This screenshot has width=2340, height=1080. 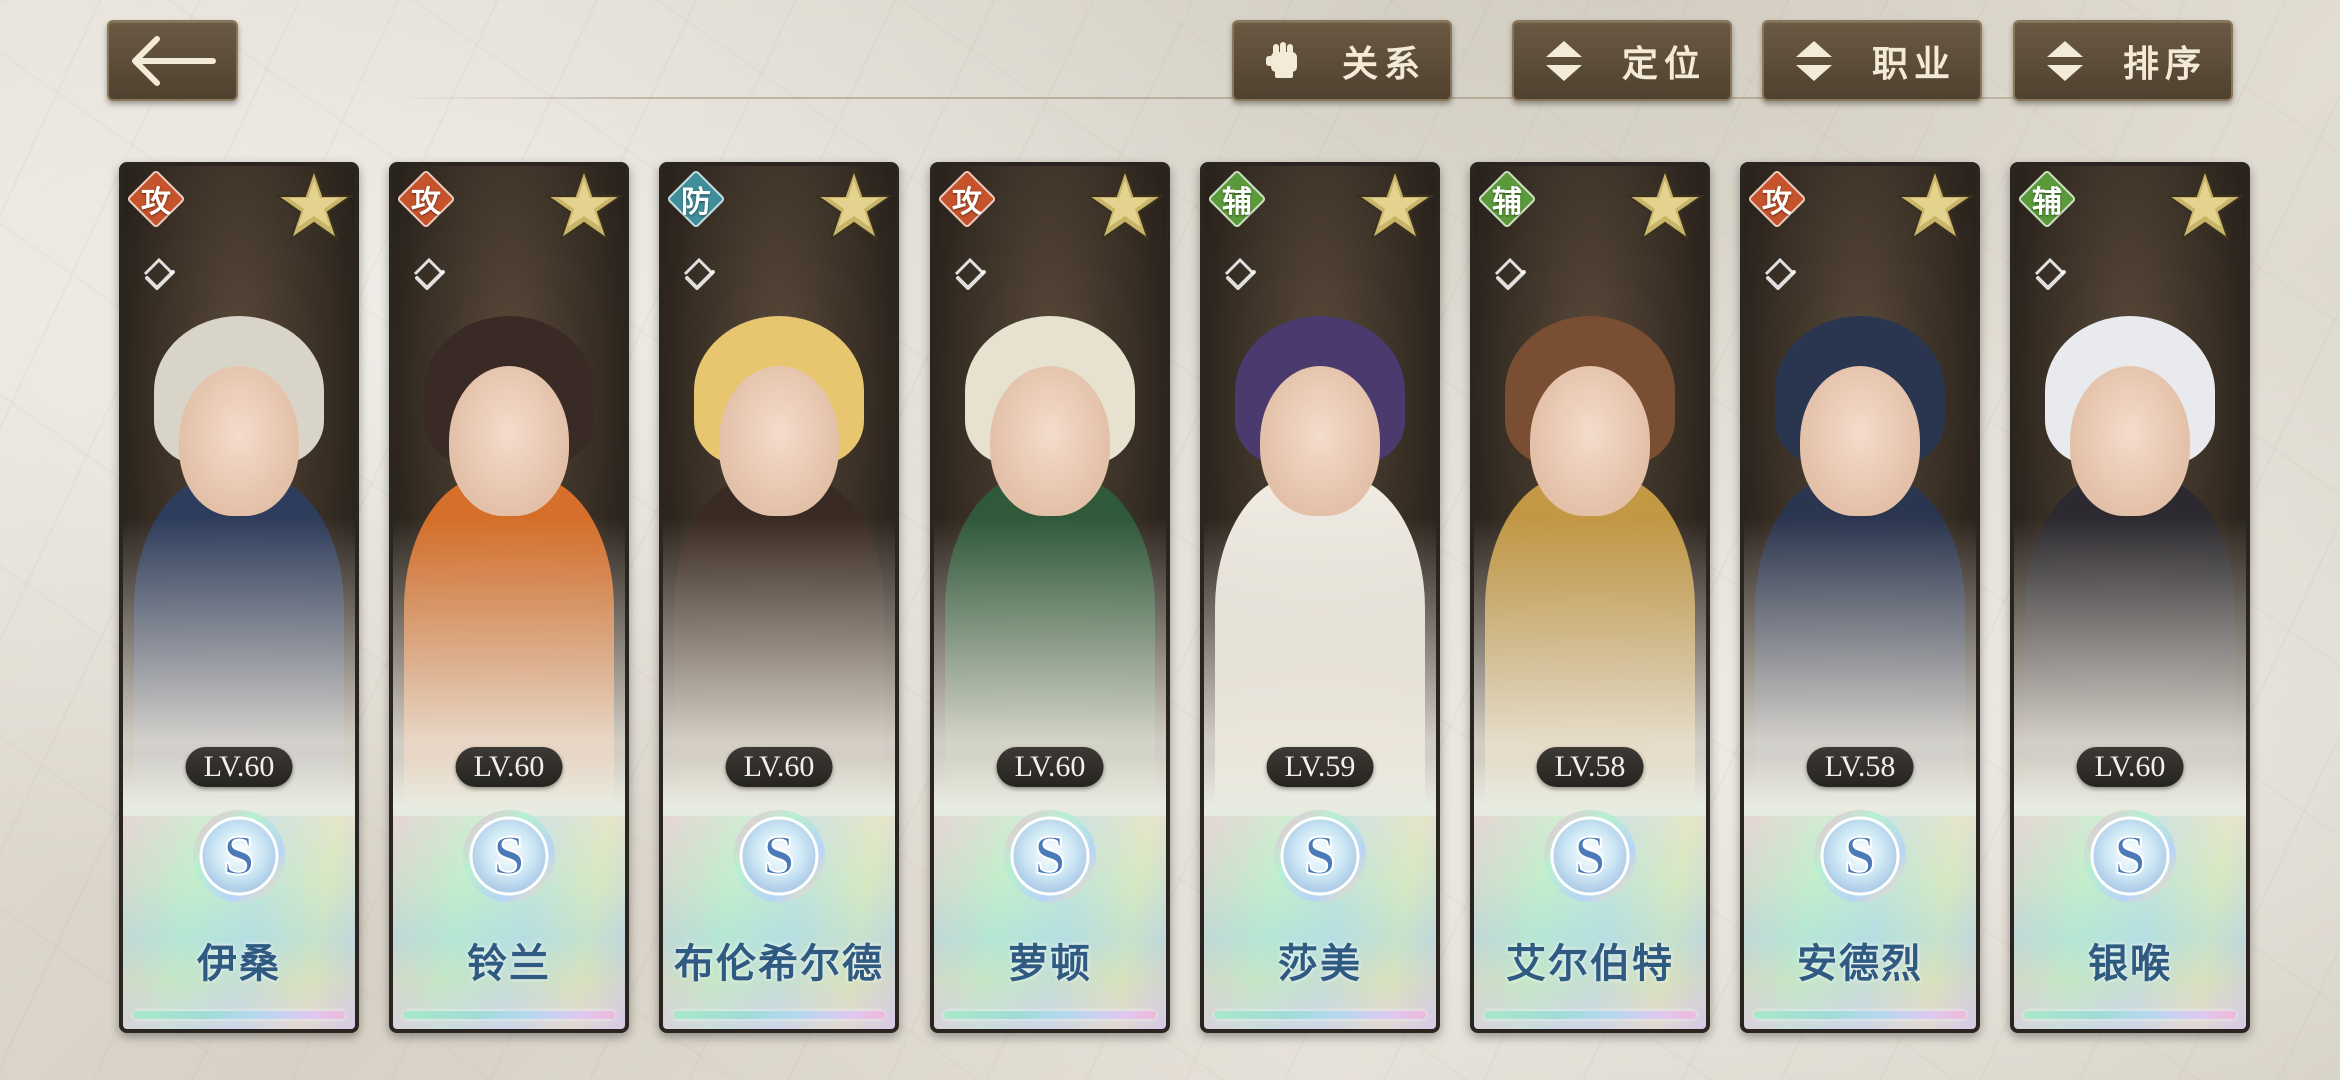 What do you see at coordinates (1860, 597) in the screenshot?
I see `character-card: 攻 LV.58 S 安德烈` at bounding box center [1860, 597].